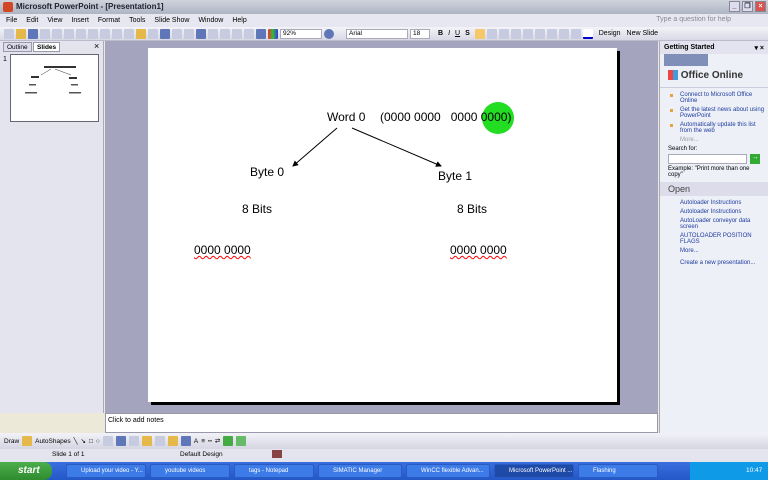  What do you see at coordinates (249, 33) in the screenshot?
I see `show-formatting-icon` at bounding box center [249, 33].